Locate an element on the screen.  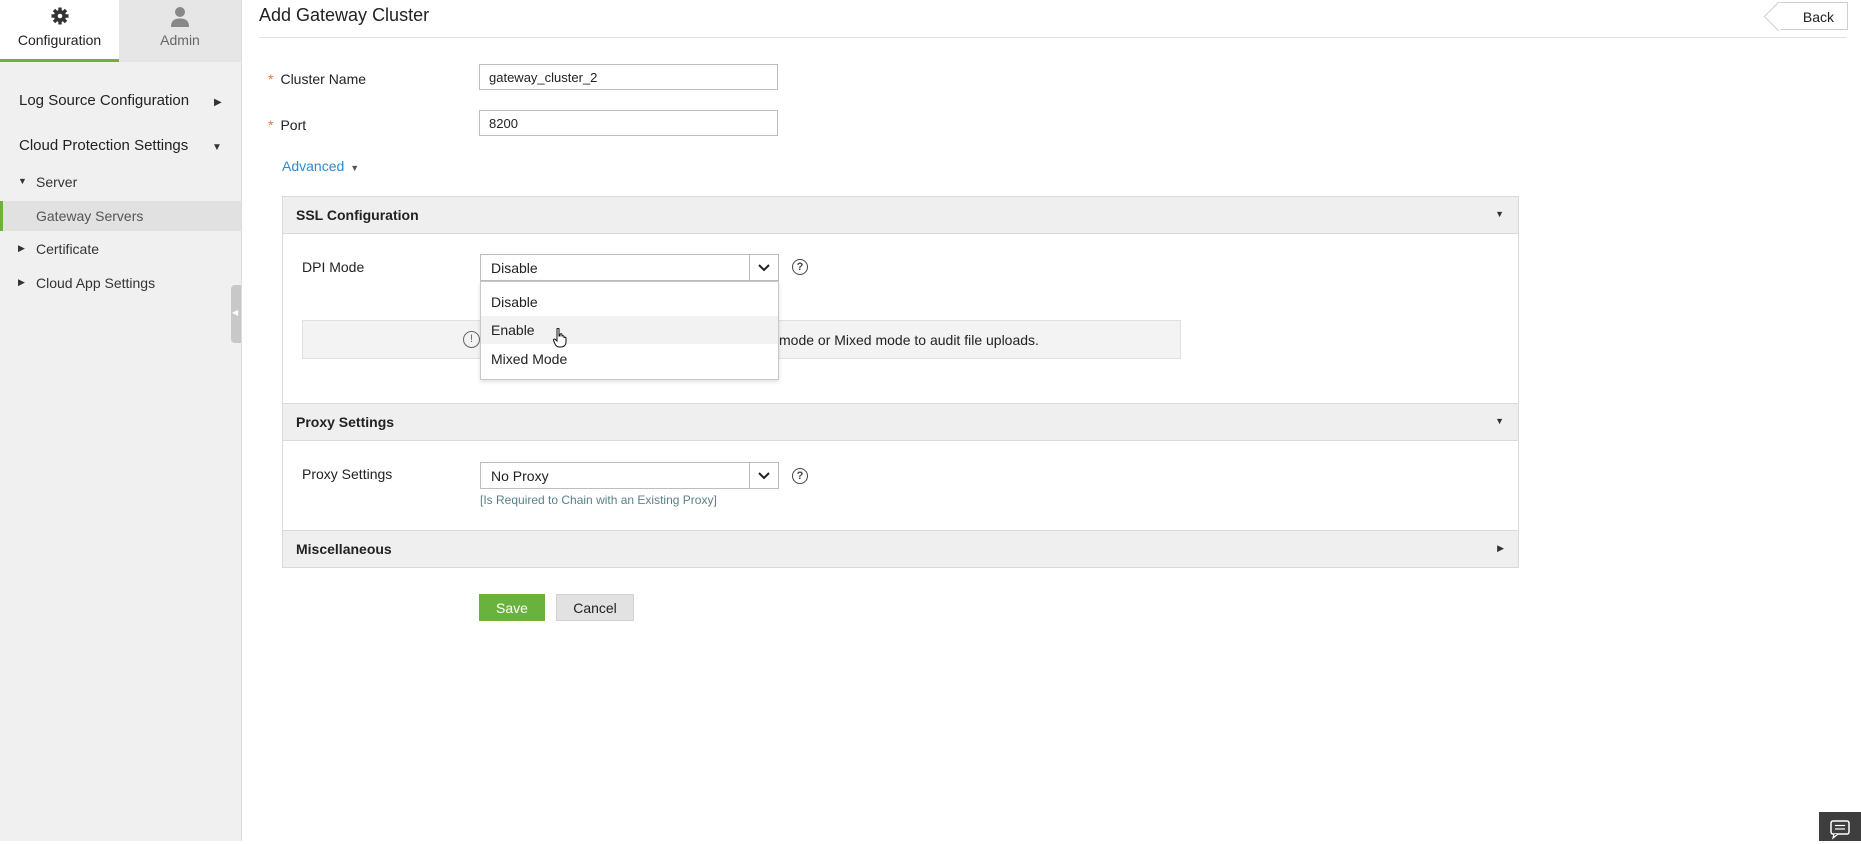
dpi-option-enable: Enable is located at coordinates (629, 330).